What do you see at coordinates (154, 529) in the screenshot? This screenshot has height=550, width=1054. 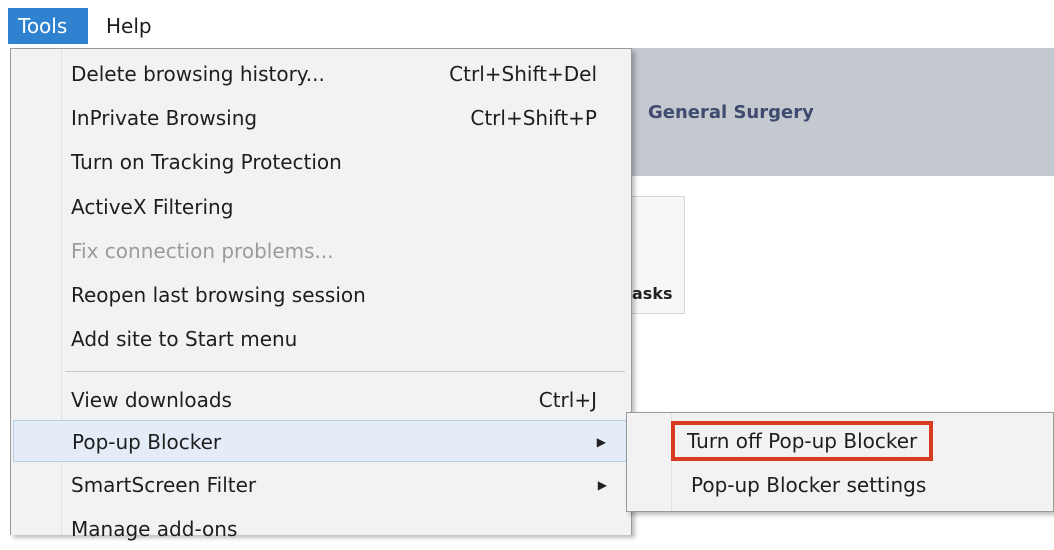 I see `menu-item-label: Manage add-ons` at bounding box center [154, 529].